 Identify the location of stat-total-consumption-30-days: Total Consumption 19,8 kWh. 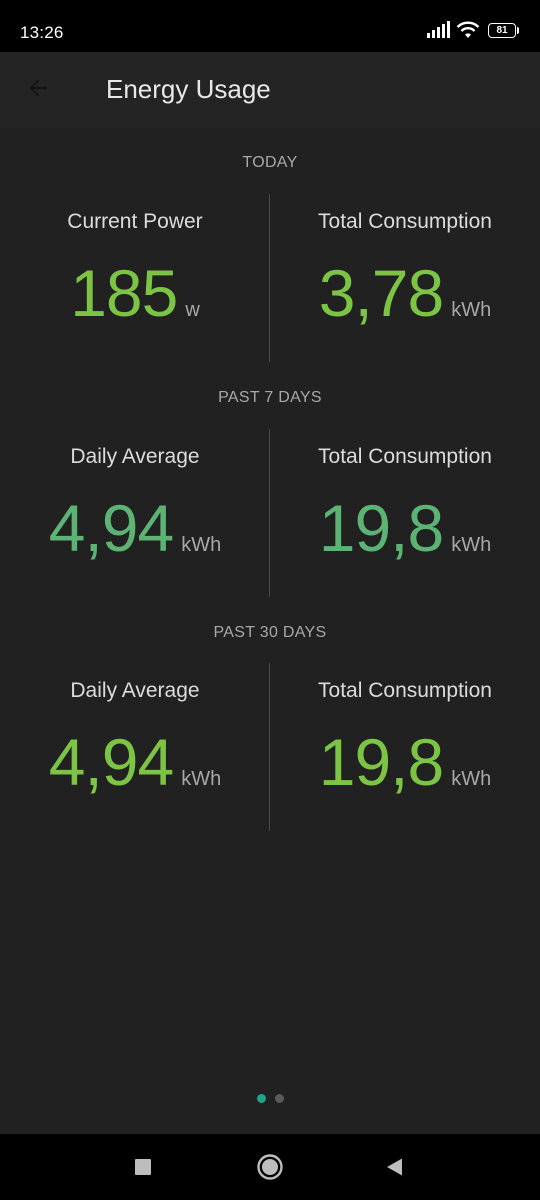
(405, 747).